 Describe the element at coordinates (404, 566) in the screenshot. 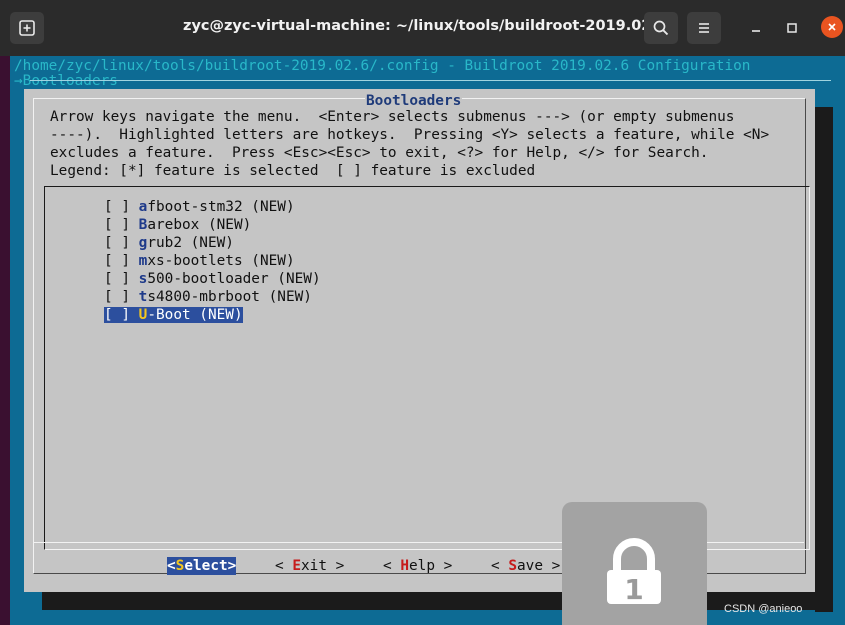

I see `button-hotkey: H` at that location.